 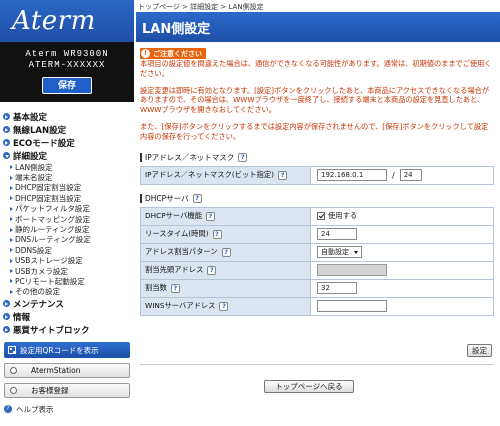 I want to click on subitem-label: DNSルーティング設定, so click(x=53, y=240).